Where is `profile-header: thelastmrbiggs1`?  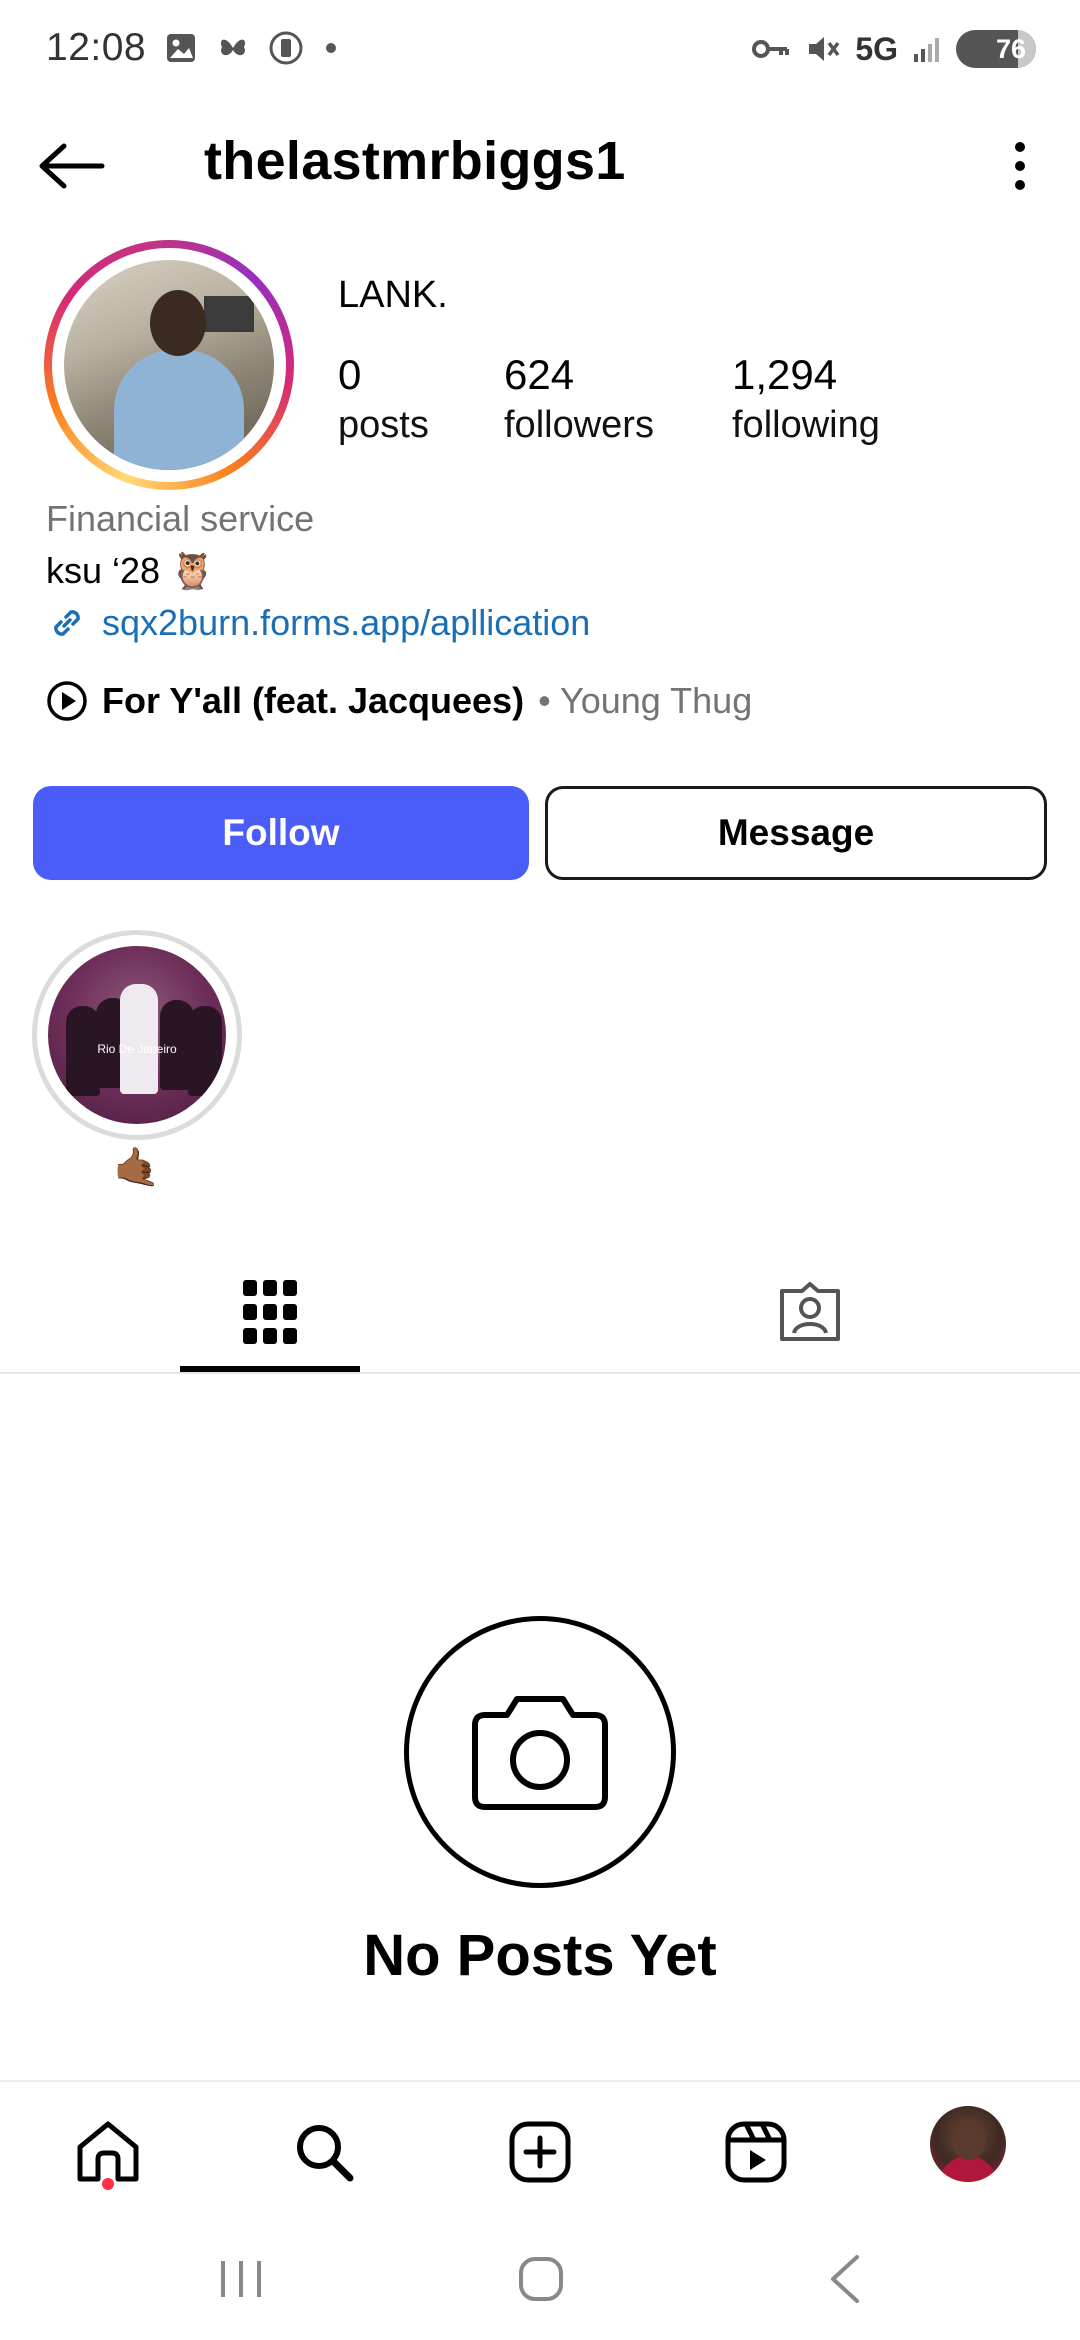
profile-header: thelastmrbiggs1 is located at coordinates (540, 164).